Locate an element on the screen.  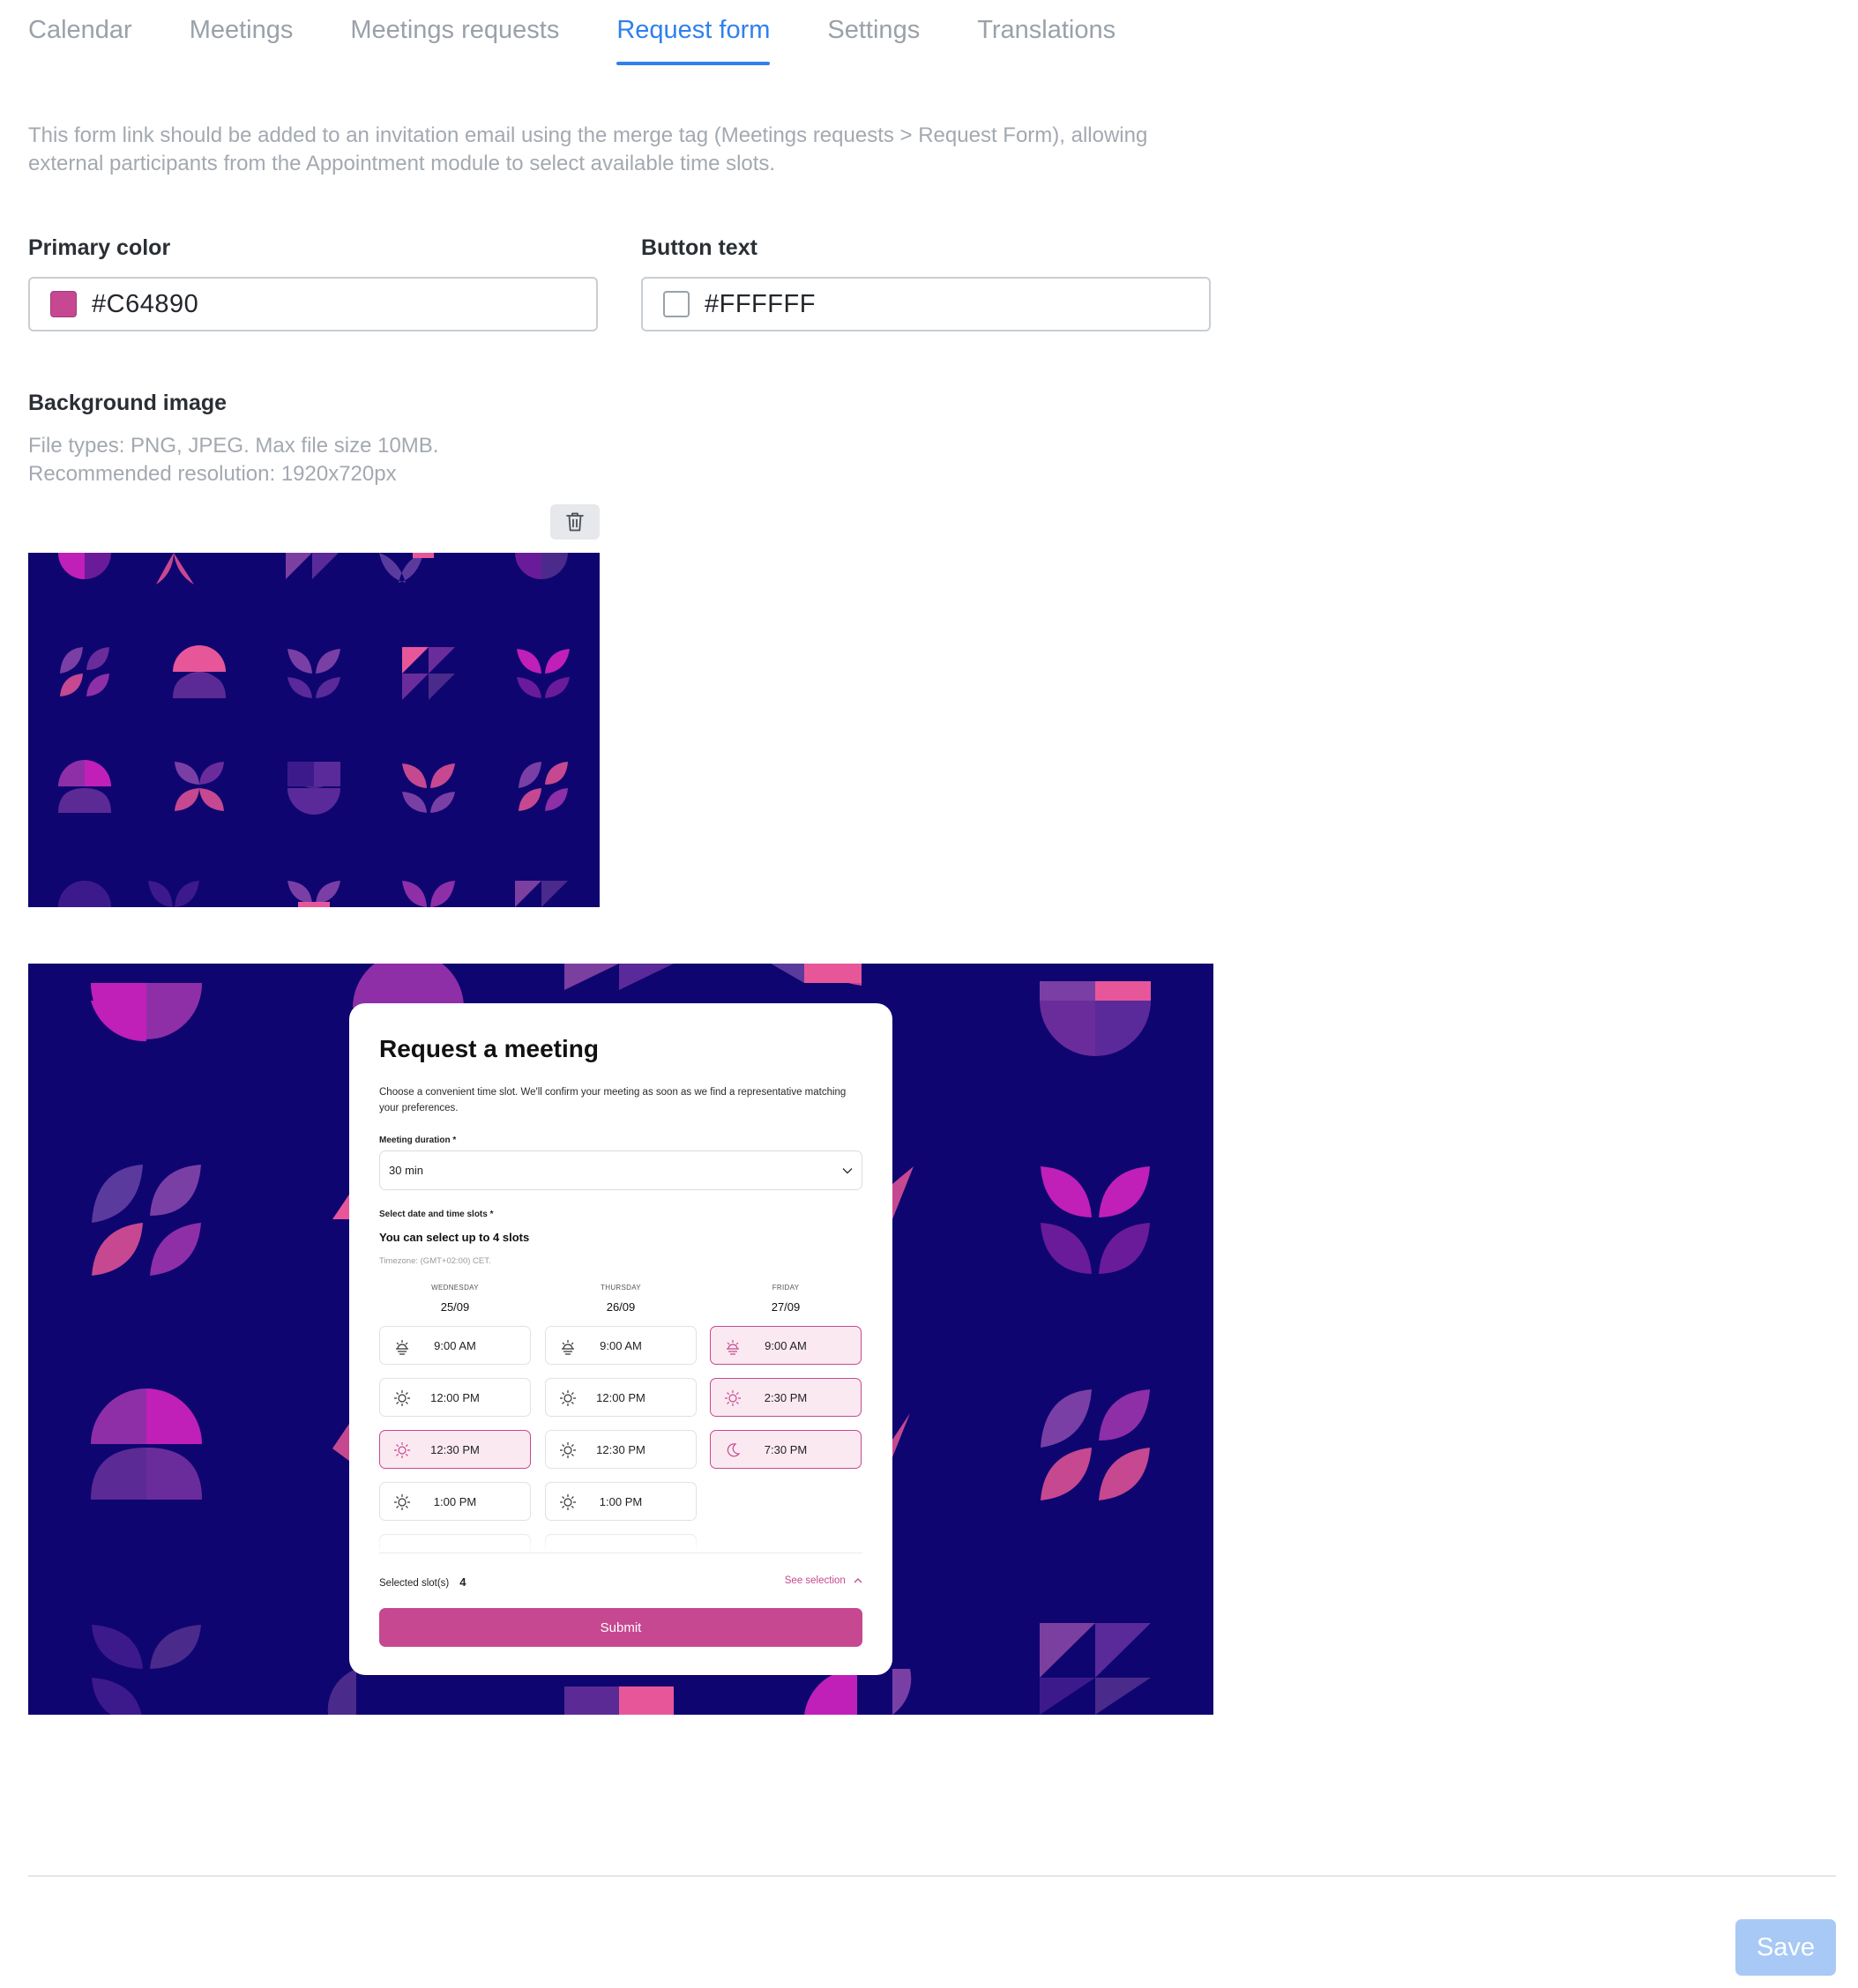
primary-color-label: Primary color is located at coordinates (99, 247).